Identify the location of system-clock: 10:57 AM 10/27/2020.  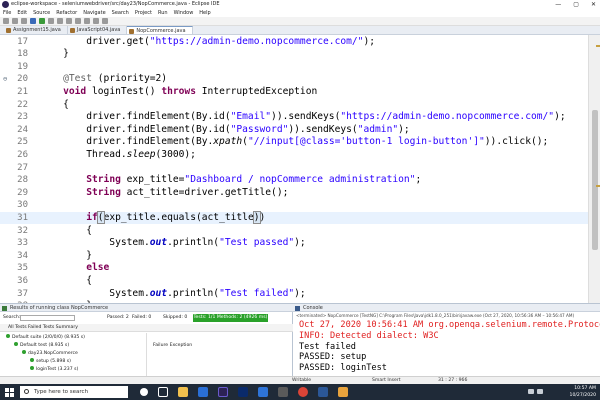
(583, 392).